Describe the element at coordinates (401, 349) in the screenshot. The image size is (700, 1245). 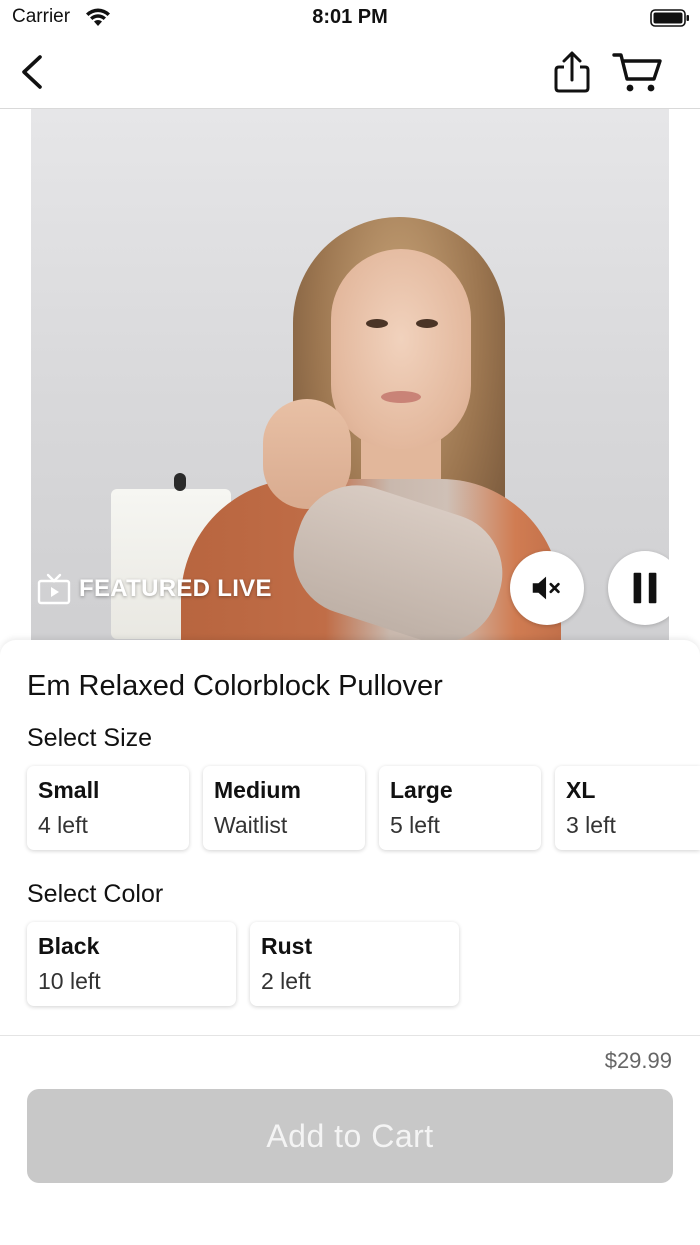
I see `video-figure-face` at that location.